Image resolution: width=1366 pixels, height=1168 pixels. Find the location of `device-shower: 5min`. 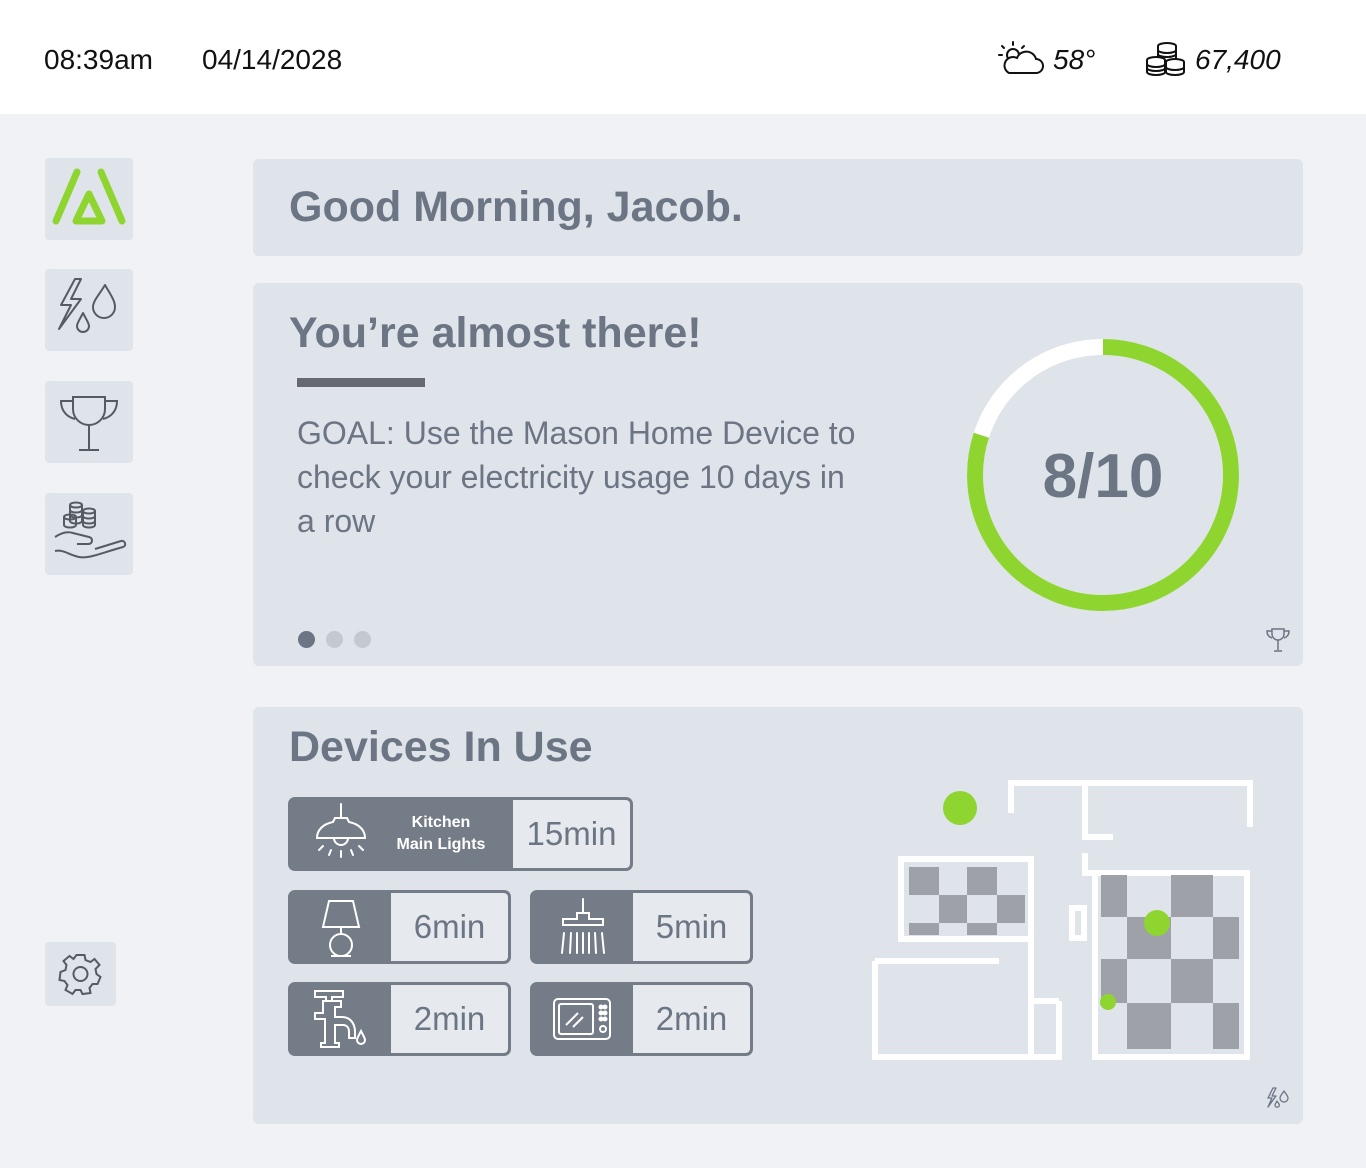

device-shower: 5min is located at coordinates (641, 927).